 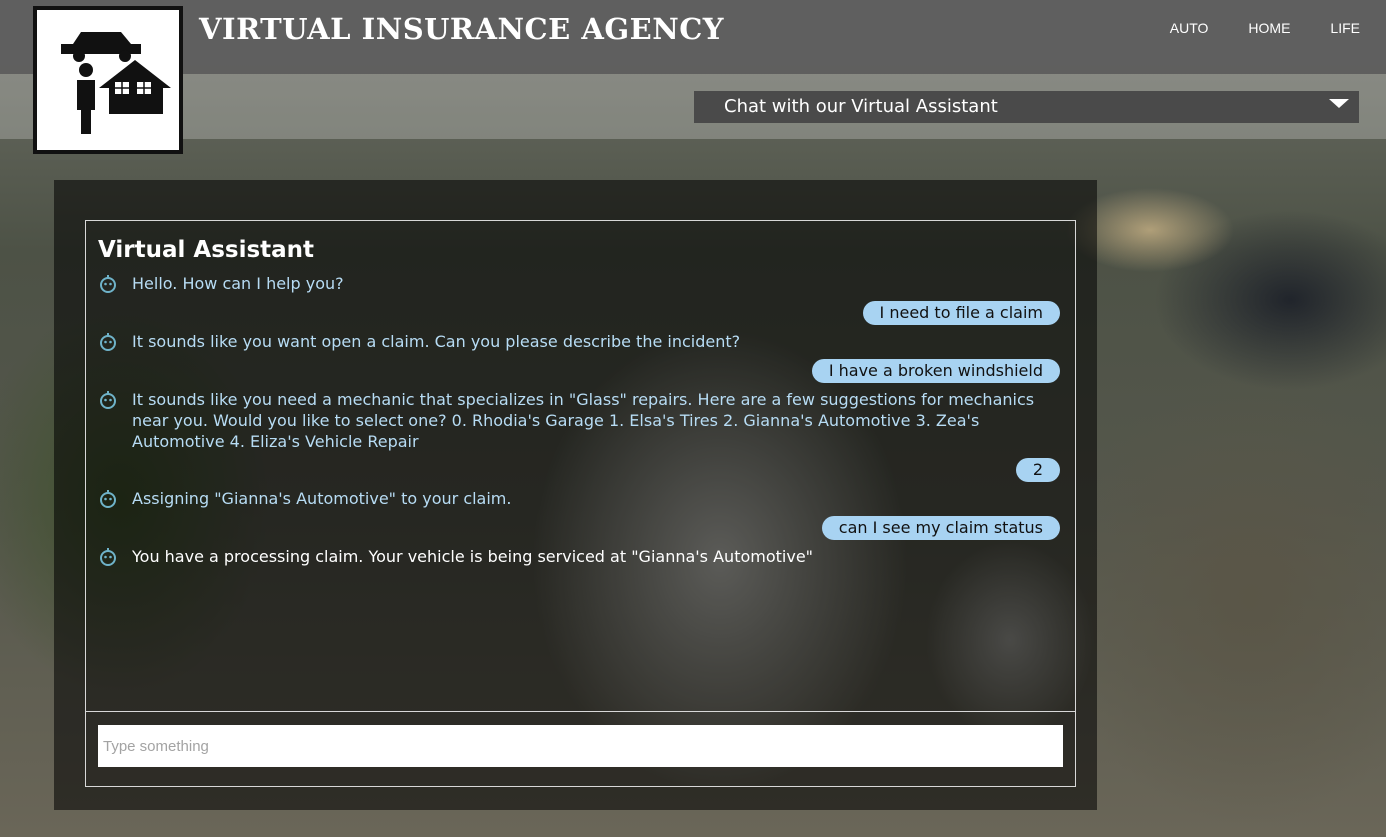 I want to click on nav-life: LIFE, so click(x=1345, y=28).